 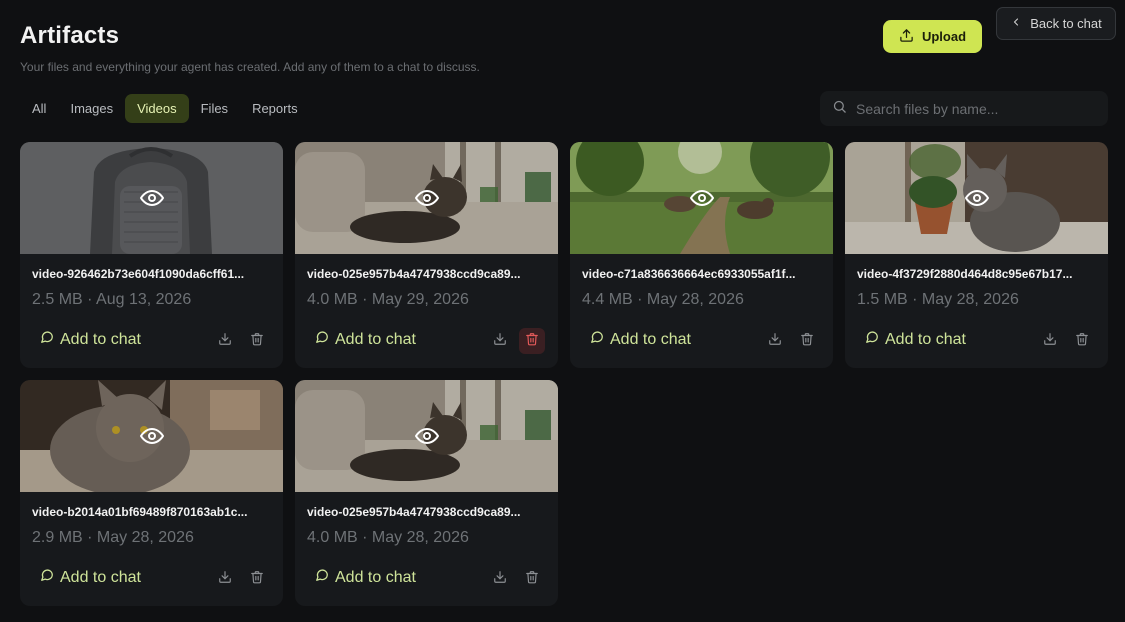 I want to click on tab-reports: Reports, so click(x=275, y=108).